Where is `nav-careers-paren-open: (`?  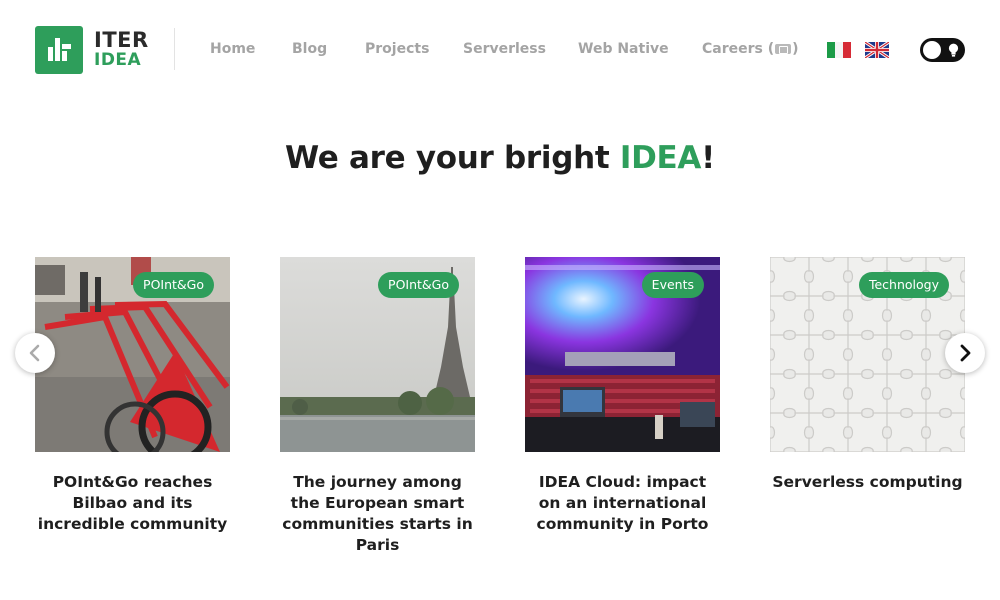
nav-careers-paren-open: ( is located at coordinates (771, 49).